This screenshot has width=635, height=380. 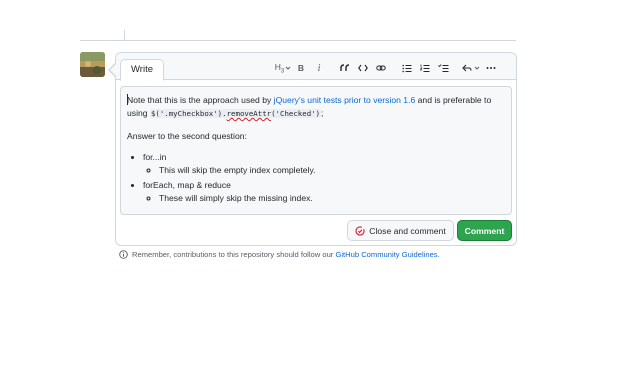 I want to click on task-list-button, so click(x=443, y=68).